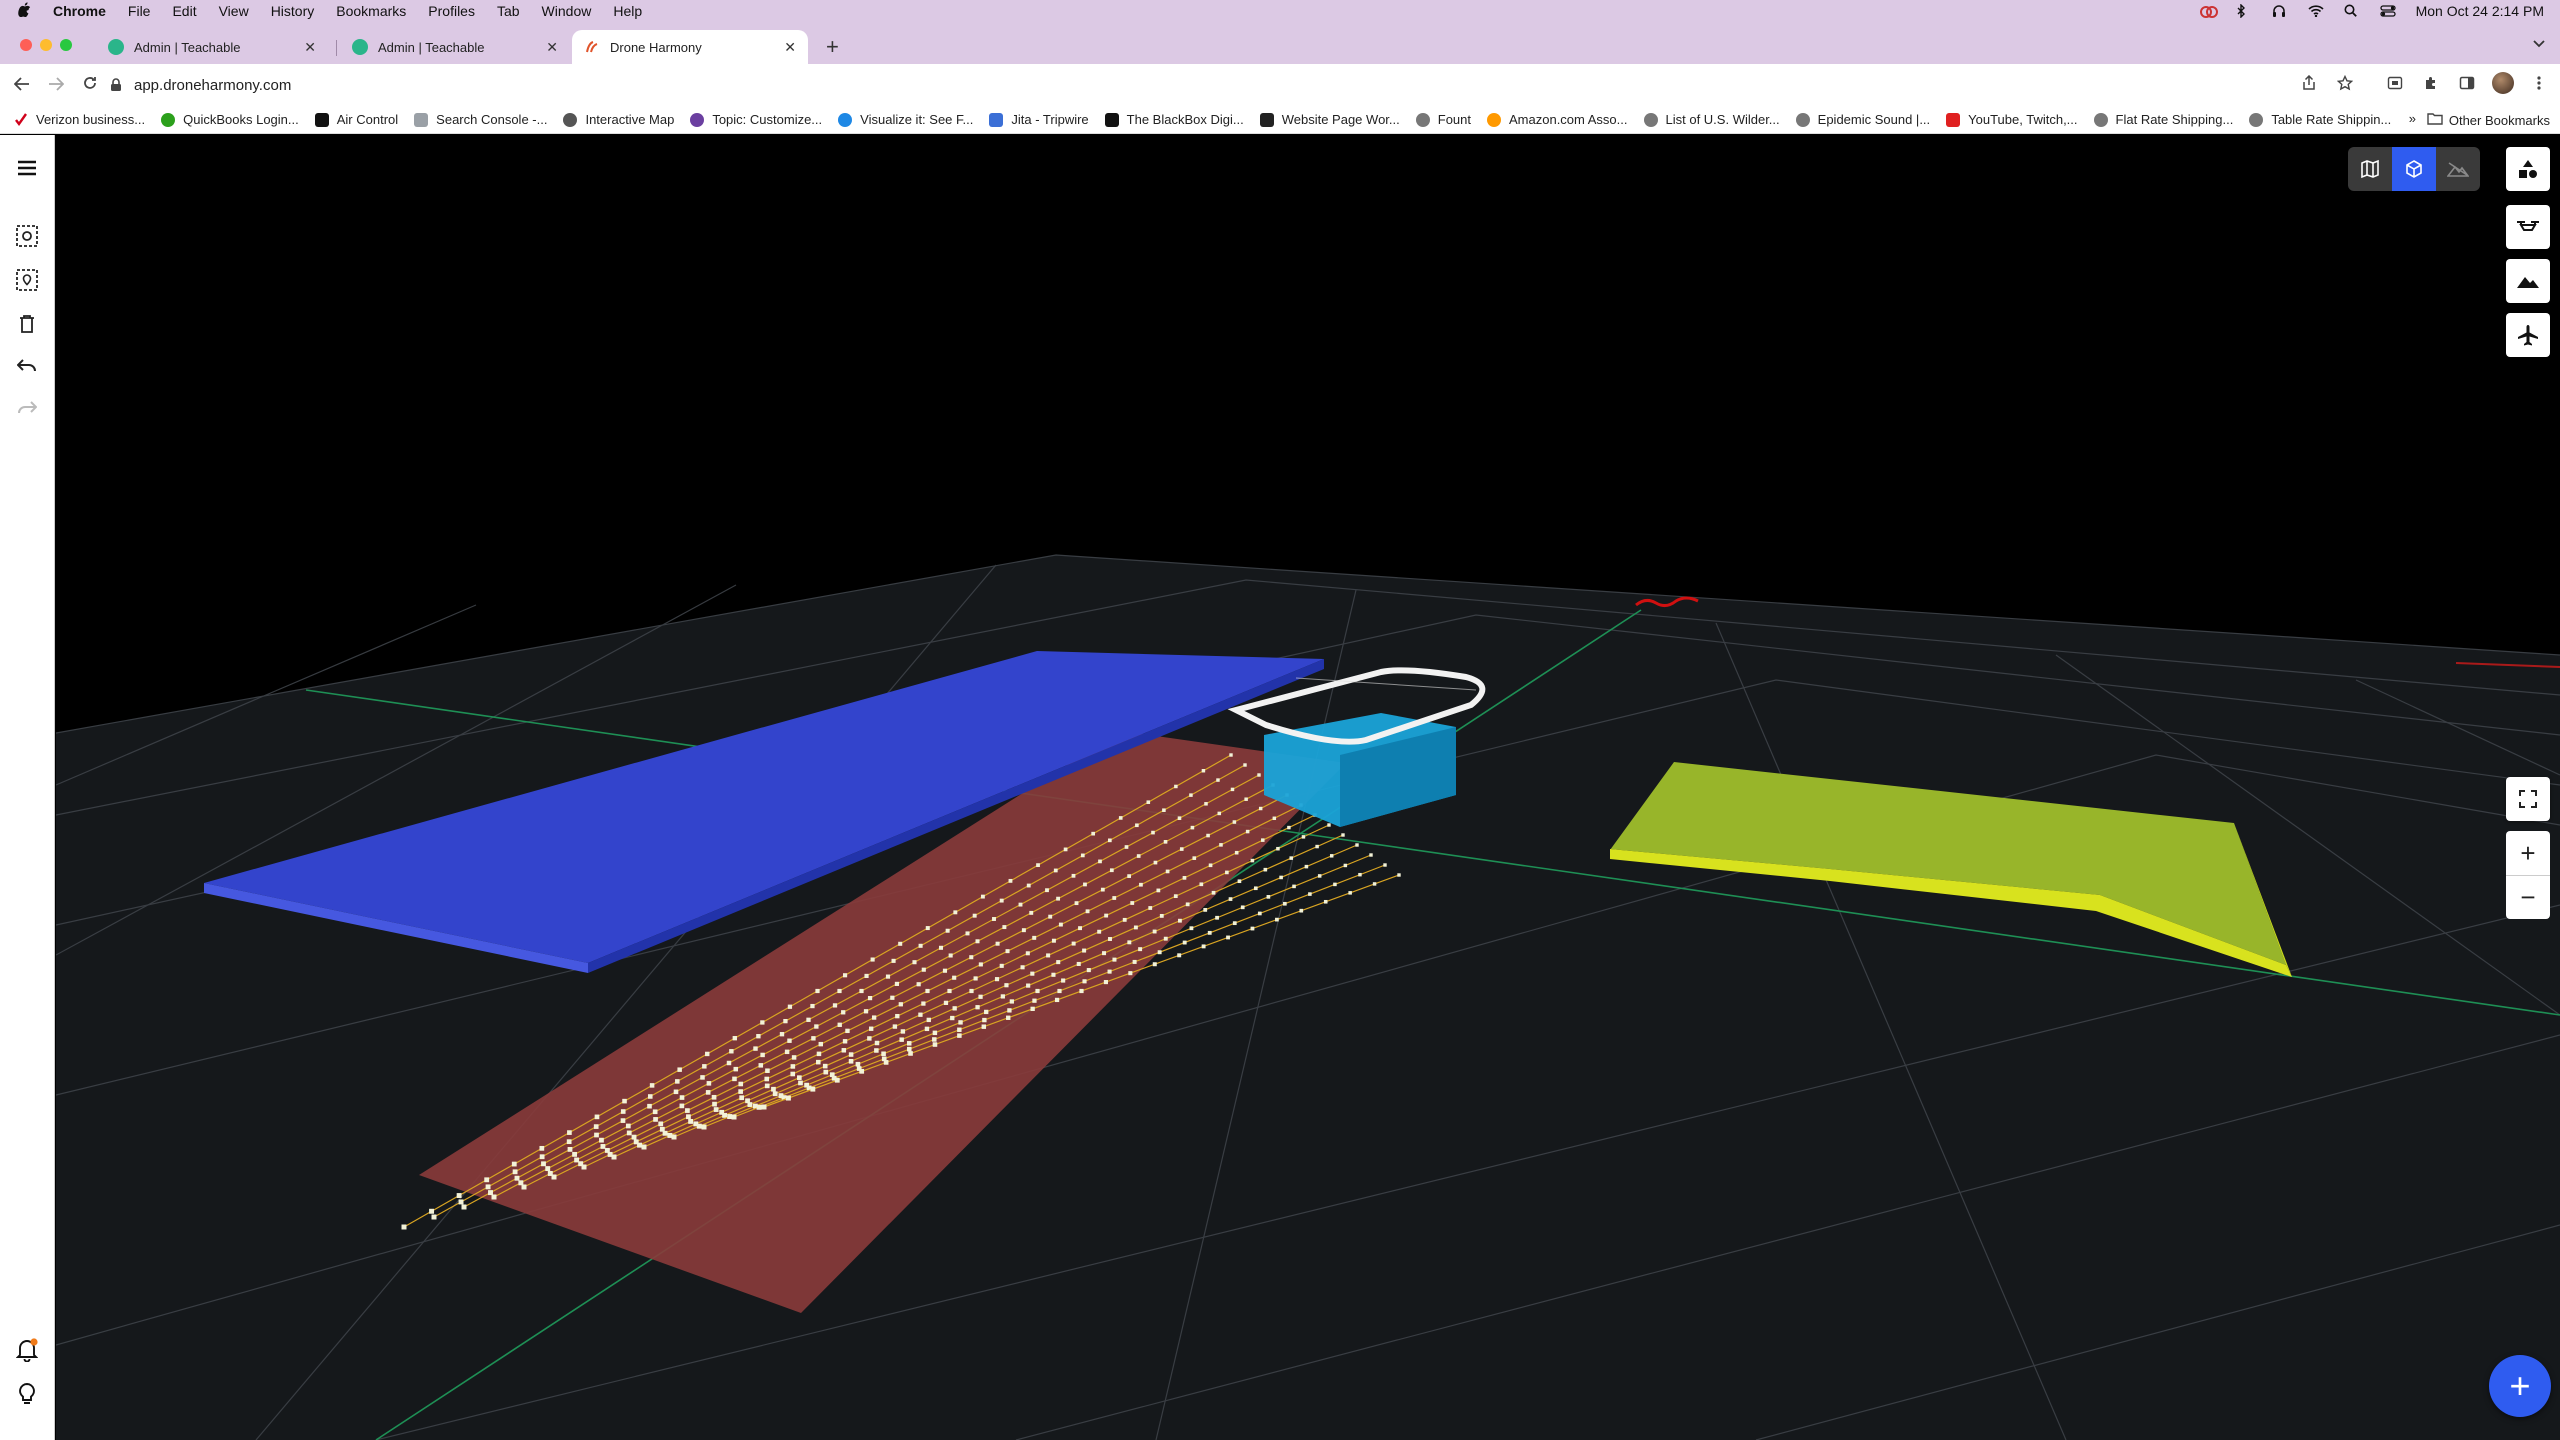 The height and width of the screenshot is (1440, 2560). Describe the element at coordinates (212, 47) in the screenshot. I see `tab-admin-teachable-1: Admin | Teachable ✕` at that location.